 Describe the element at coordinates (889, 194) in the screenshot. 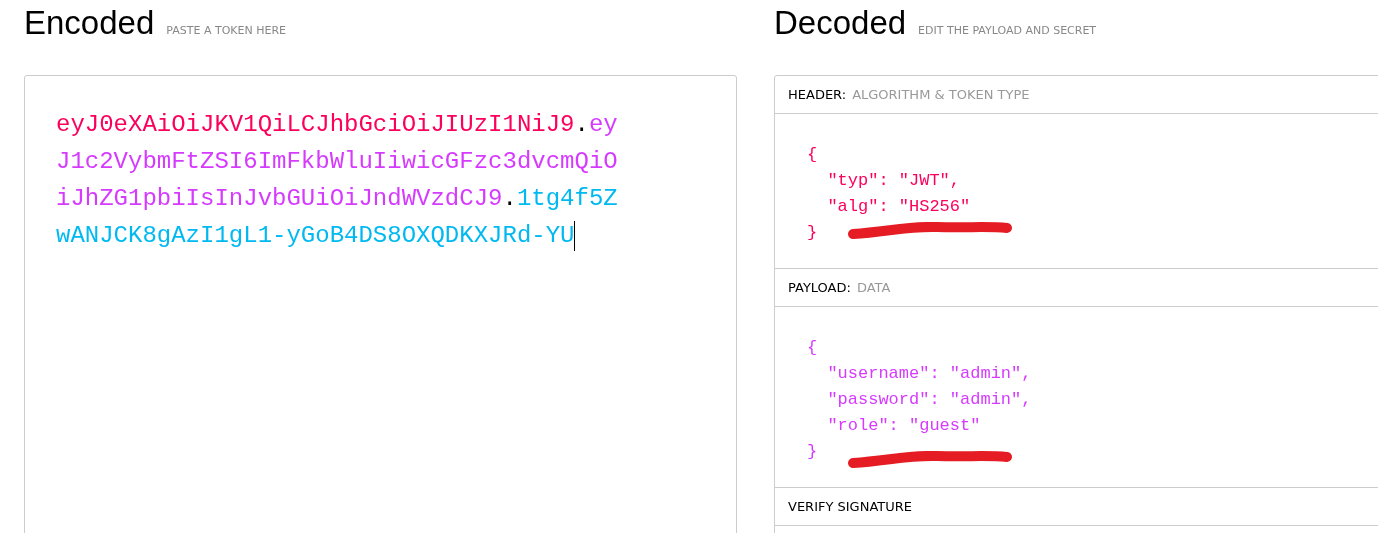

I see `json-editor: { "typ": "JWT", "alg": "HS256" }` at that location.